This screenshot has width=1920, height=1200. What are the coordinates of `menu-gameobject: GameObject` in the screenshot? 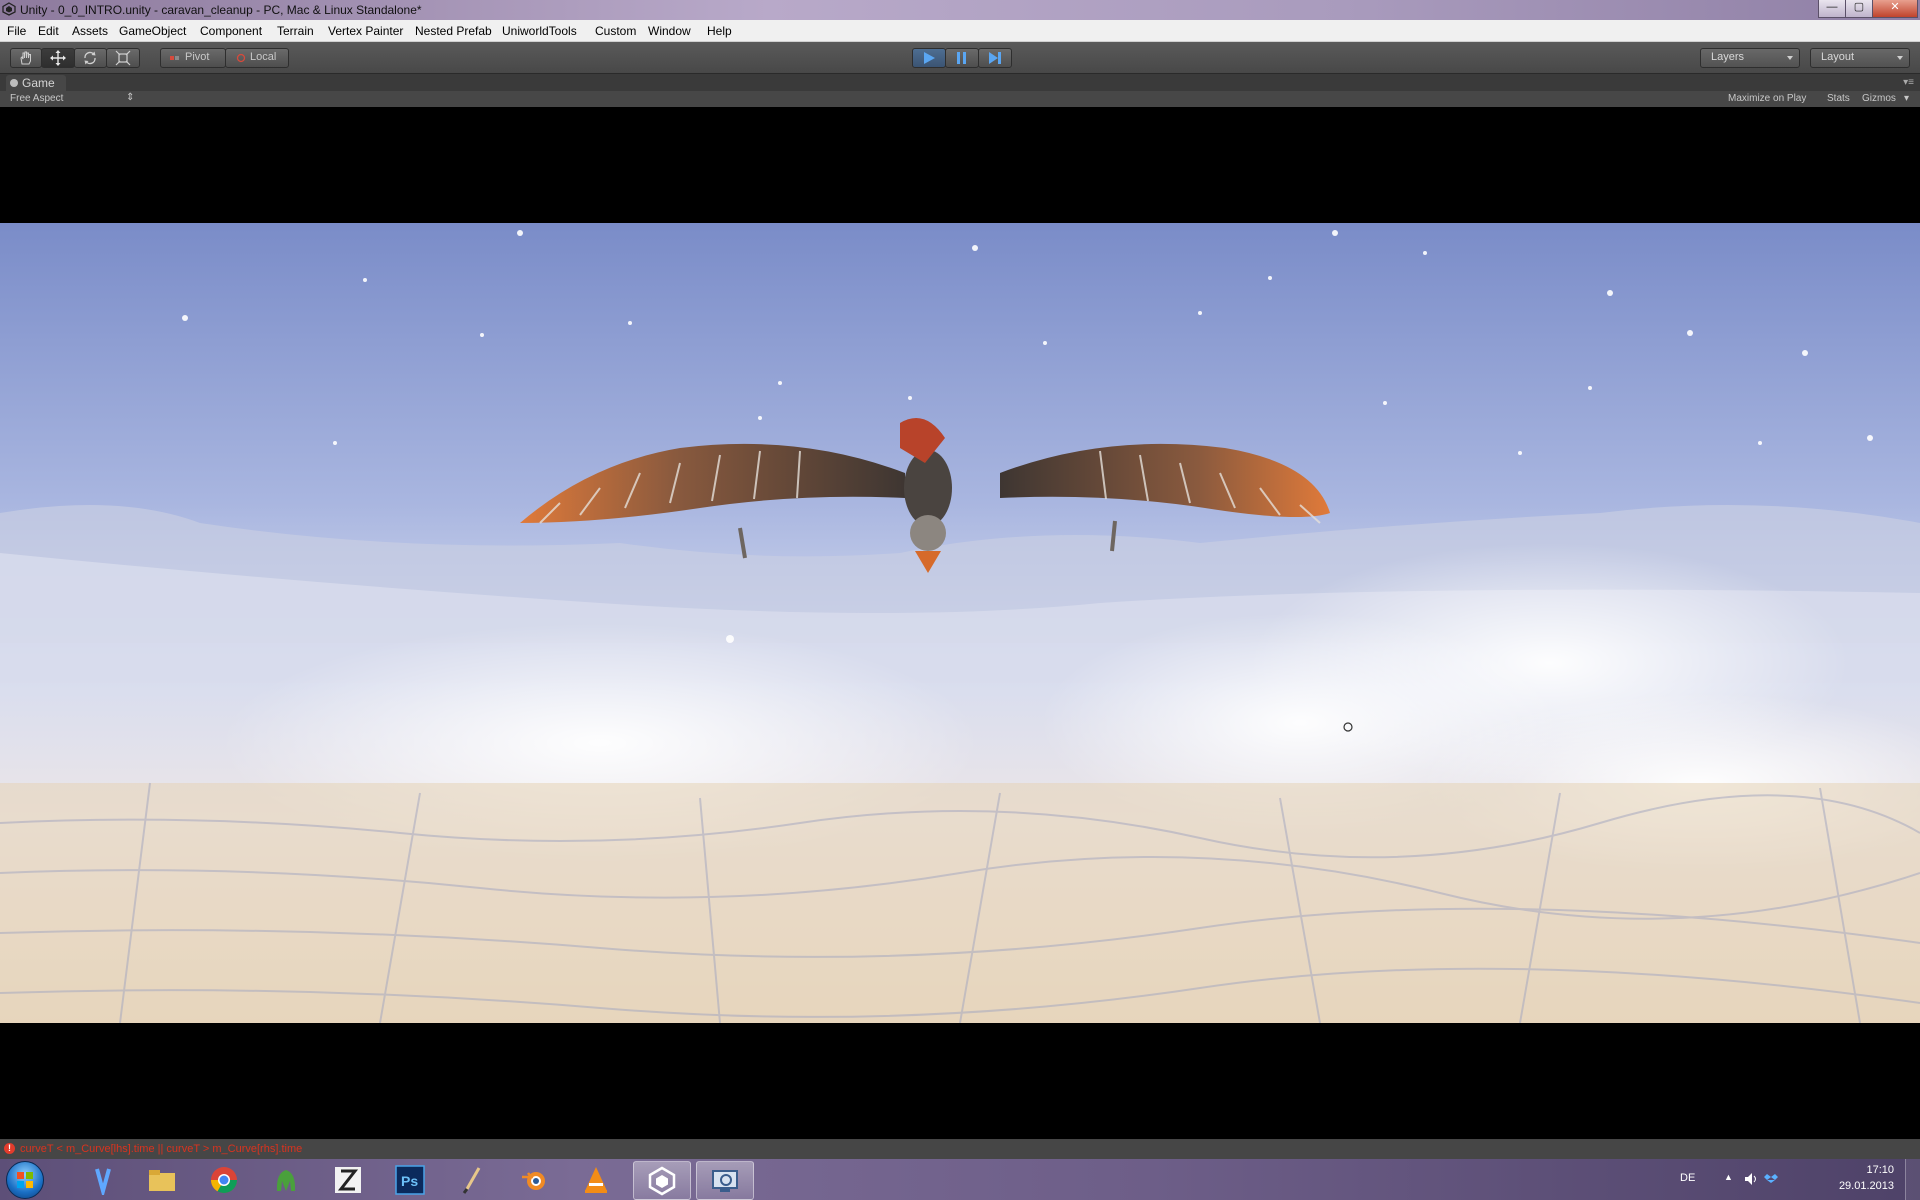 It's located at (152, 31).